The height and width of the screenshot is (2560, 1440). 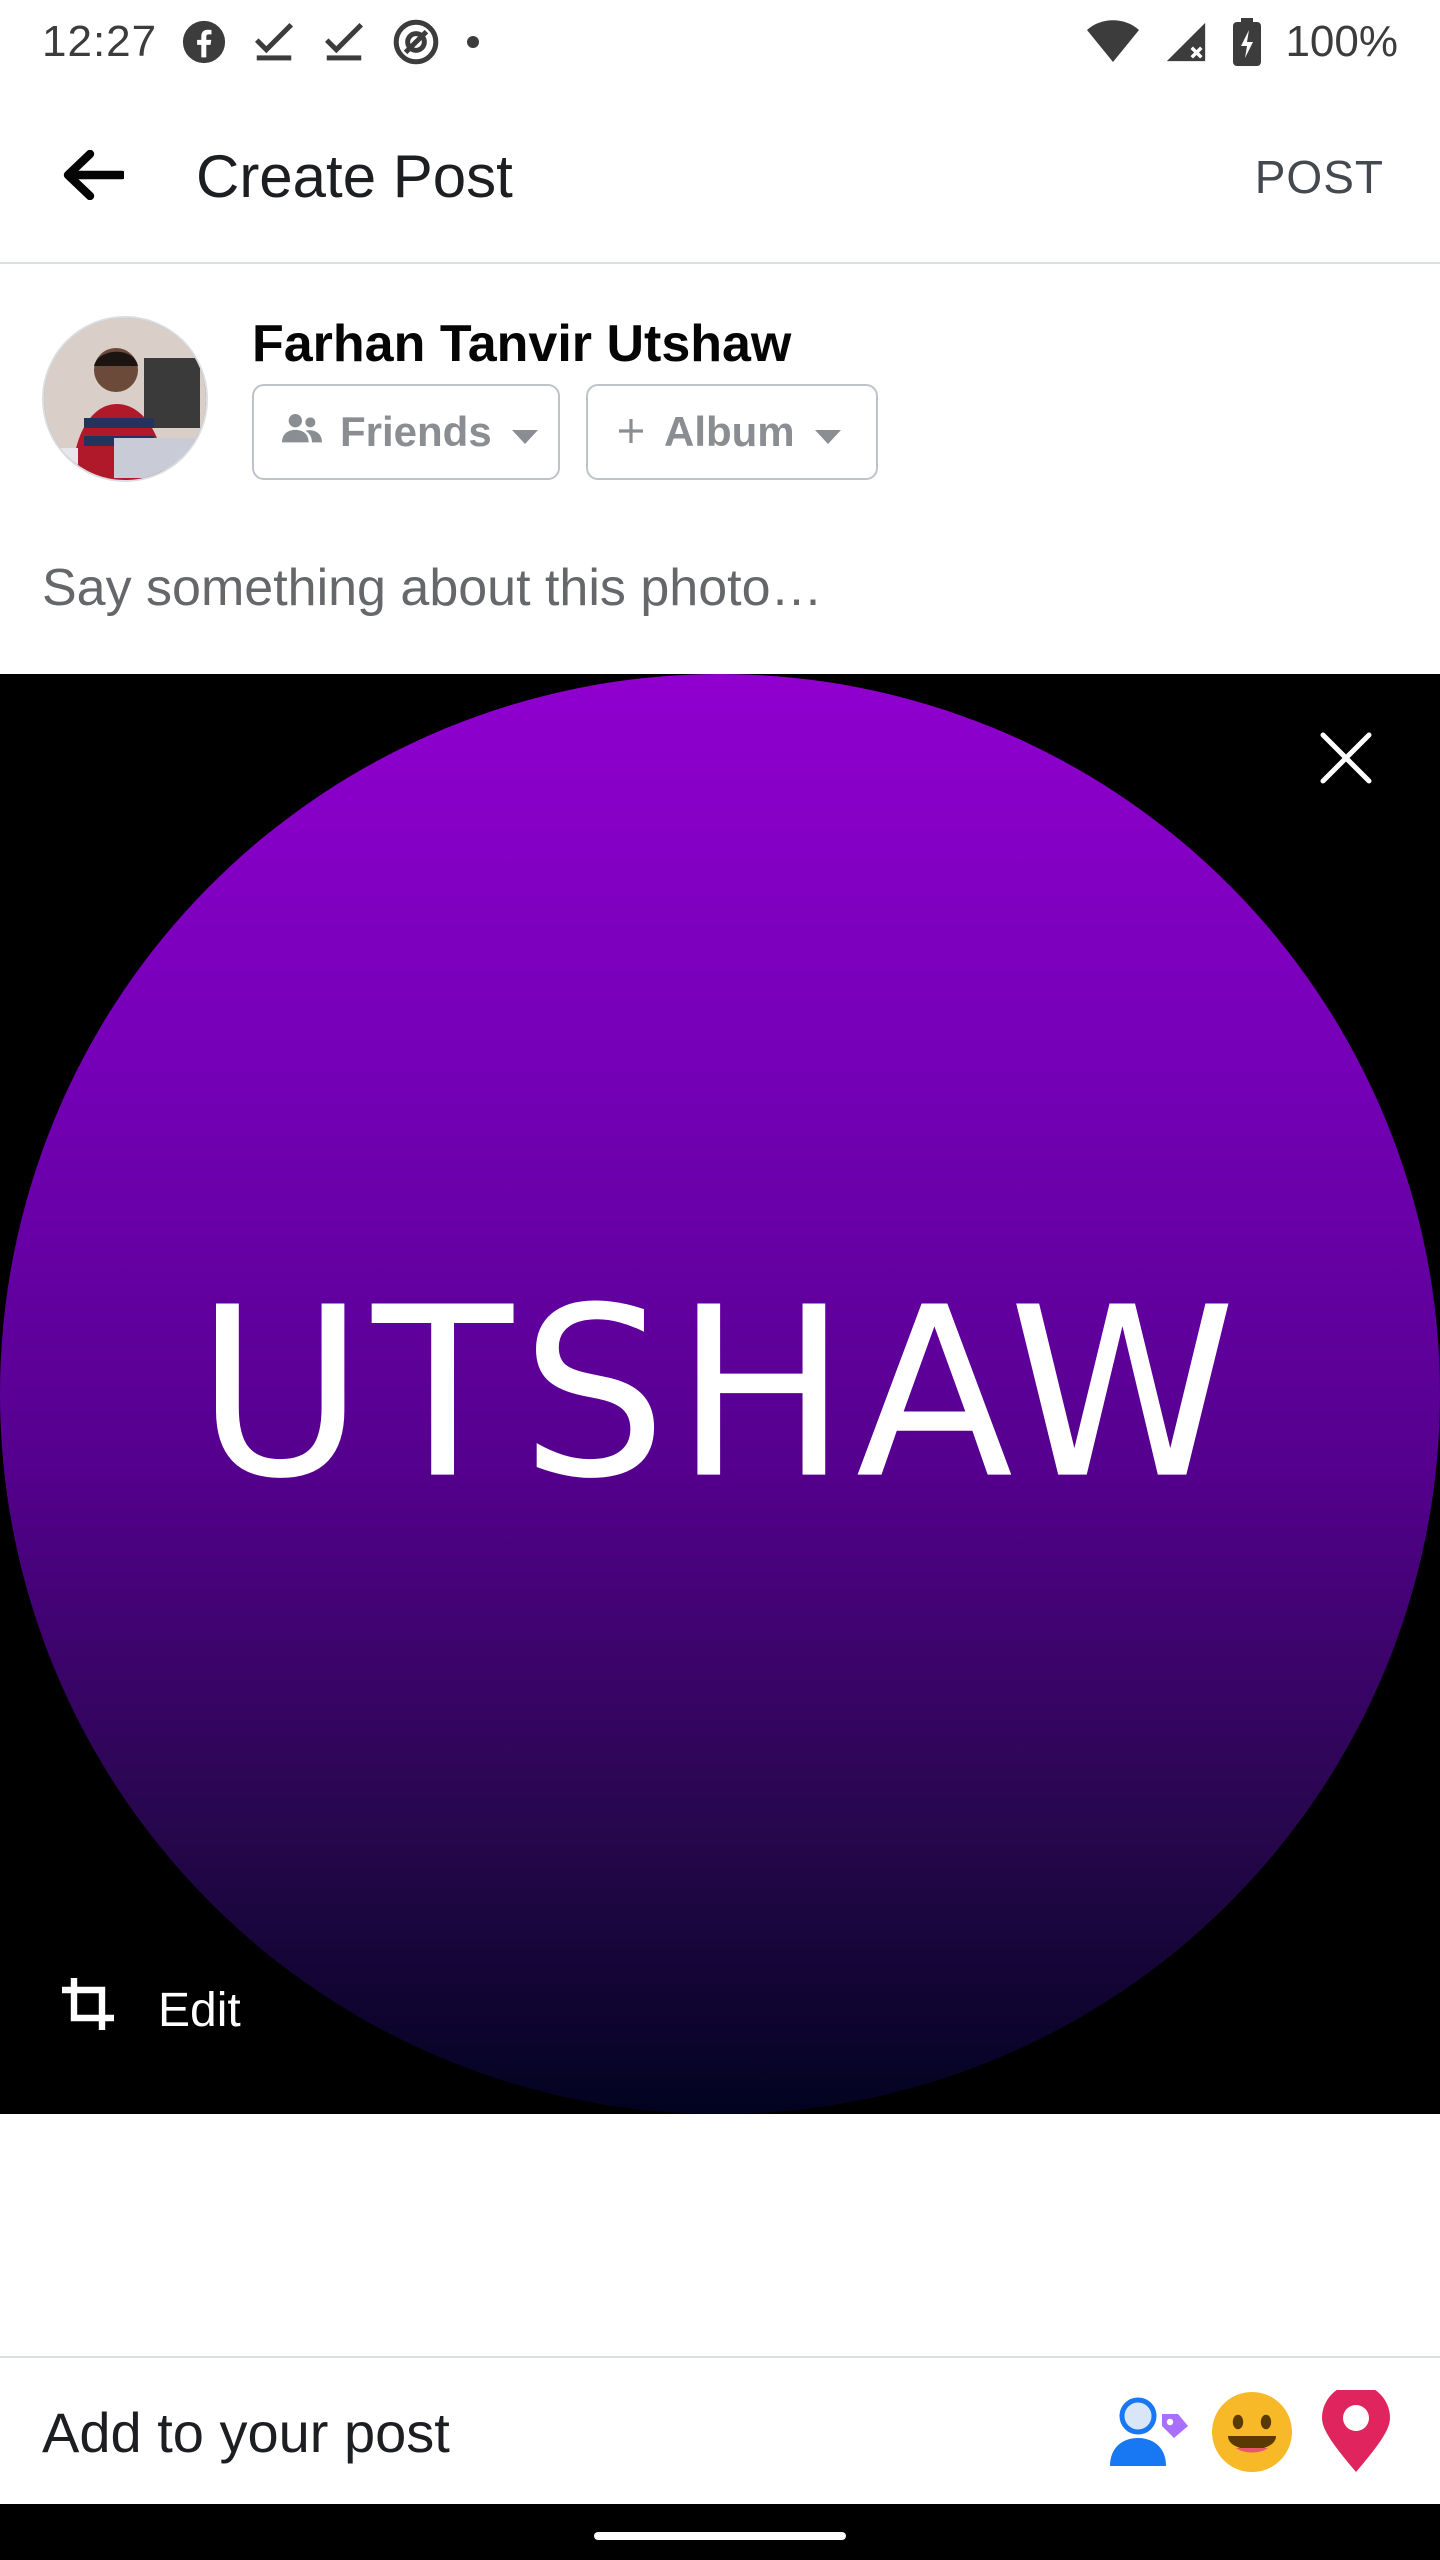 I want to click on friends-icon, so click(x=302, y=432).